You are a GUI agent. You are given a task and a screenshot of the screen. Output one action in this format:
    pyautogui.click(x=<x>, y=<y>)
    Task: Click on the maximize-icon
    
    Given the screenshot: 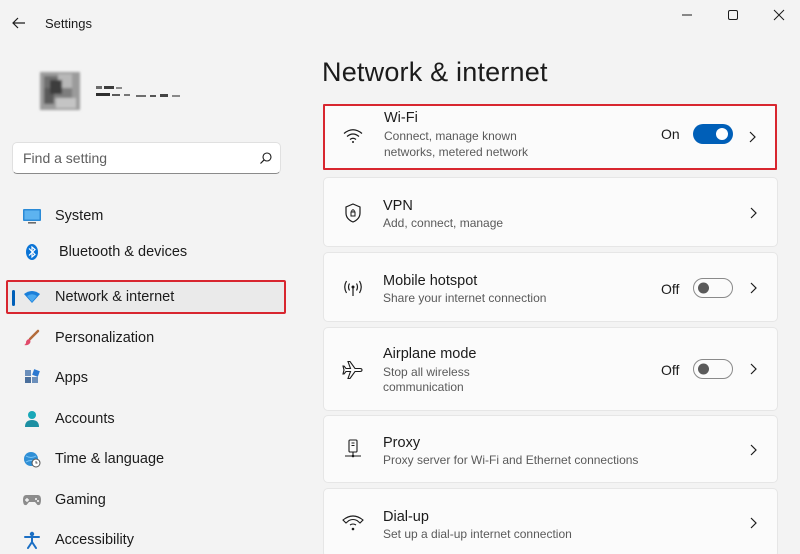 What is the action you would take?
    pyautogui.click(x=733, y=15)
    